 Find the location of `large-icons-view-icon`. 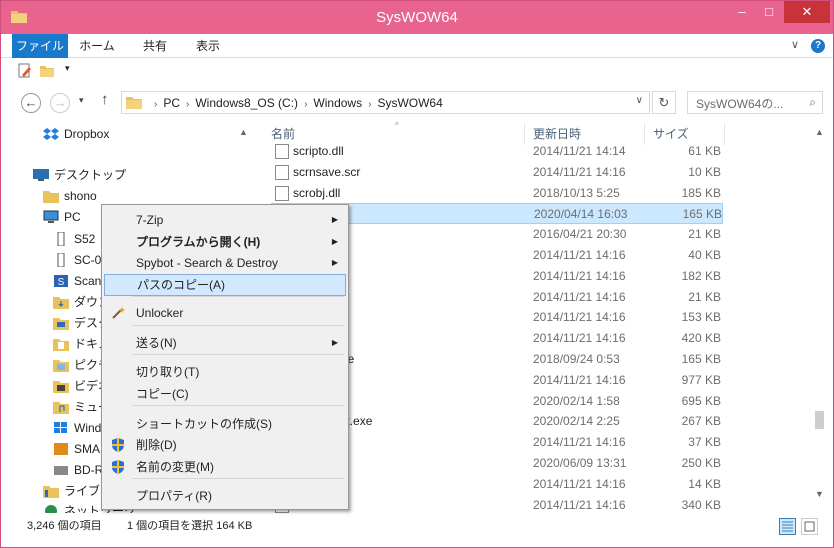

large-icons-view-icon is located at coordinates (809, 526).